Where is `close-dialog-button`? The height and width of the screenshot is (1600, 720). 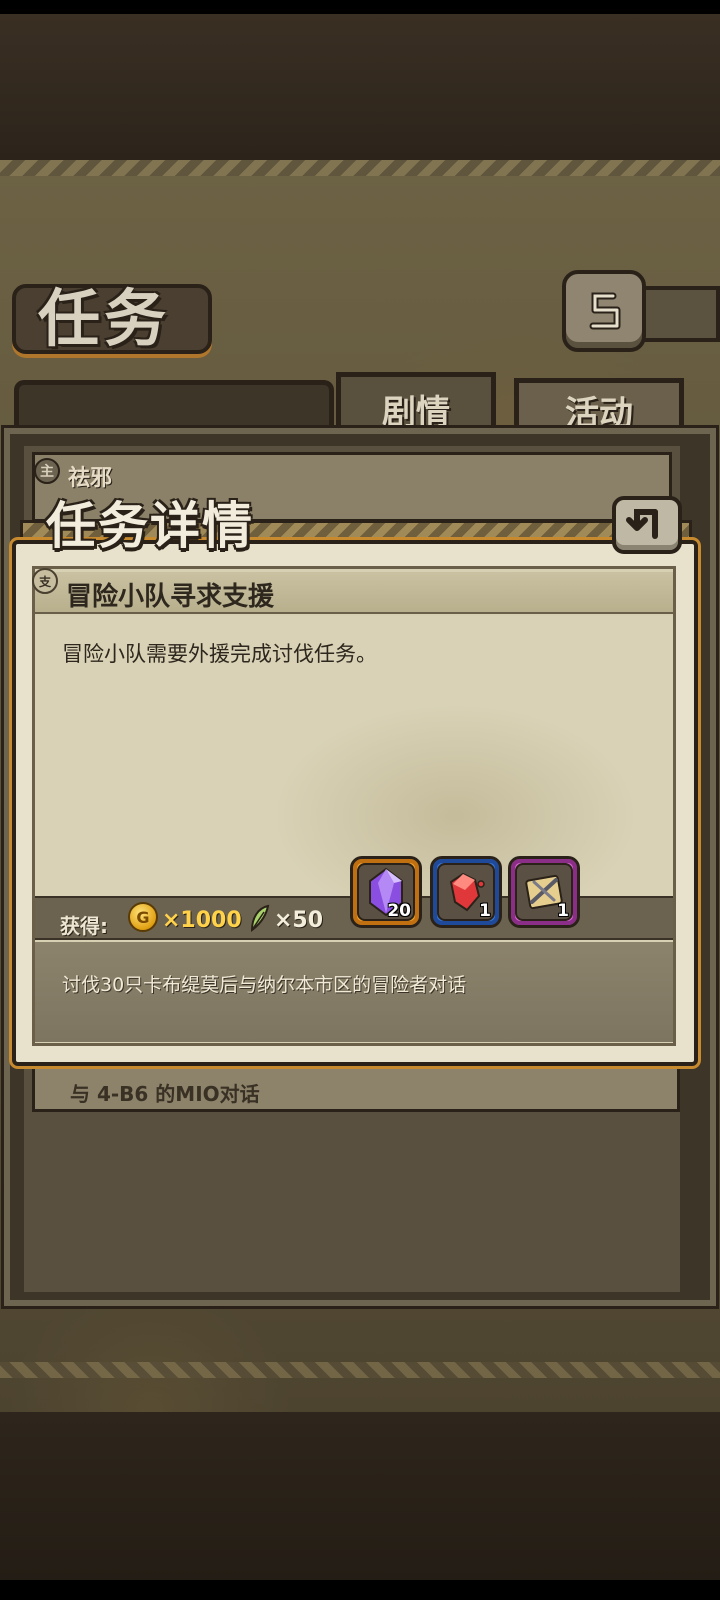
close-dialog-button is located at coordinates (647, 525).